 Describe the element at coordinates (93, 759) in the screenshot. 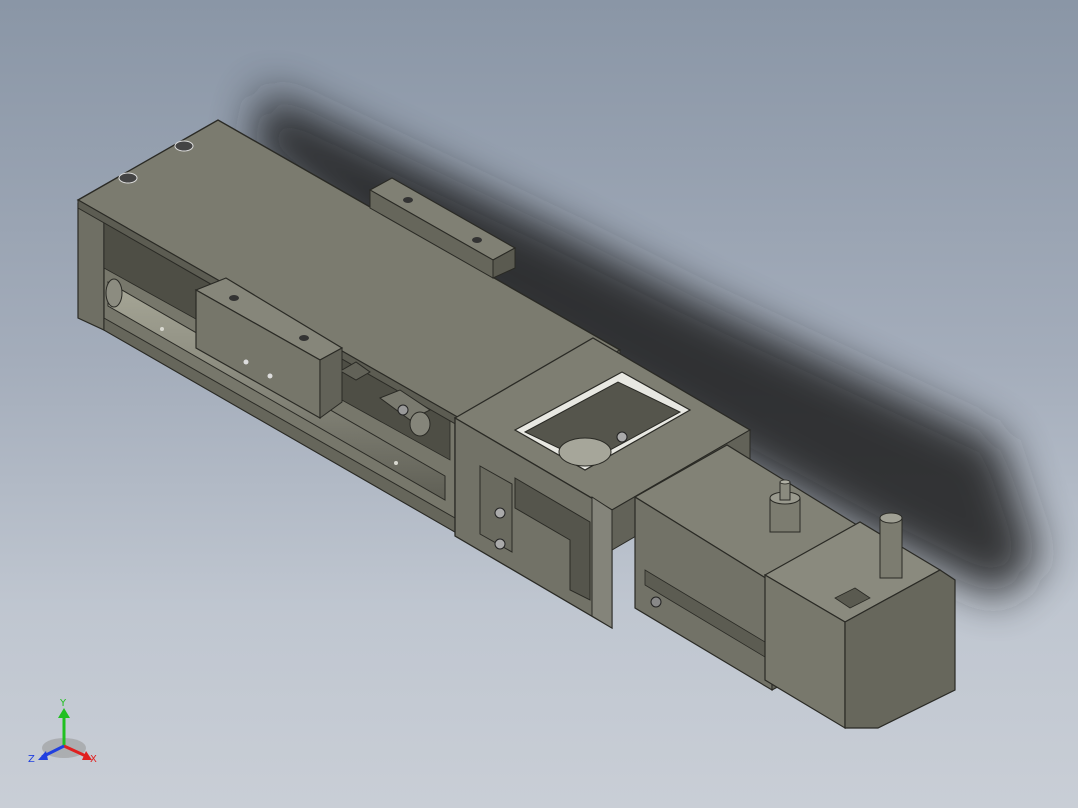

I see `triad-x-label: X` at that location.